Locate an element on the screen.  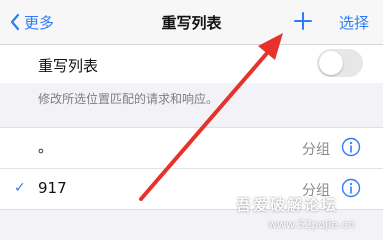
toggle-label: 重写列表 is located at coordinates (68, 66).